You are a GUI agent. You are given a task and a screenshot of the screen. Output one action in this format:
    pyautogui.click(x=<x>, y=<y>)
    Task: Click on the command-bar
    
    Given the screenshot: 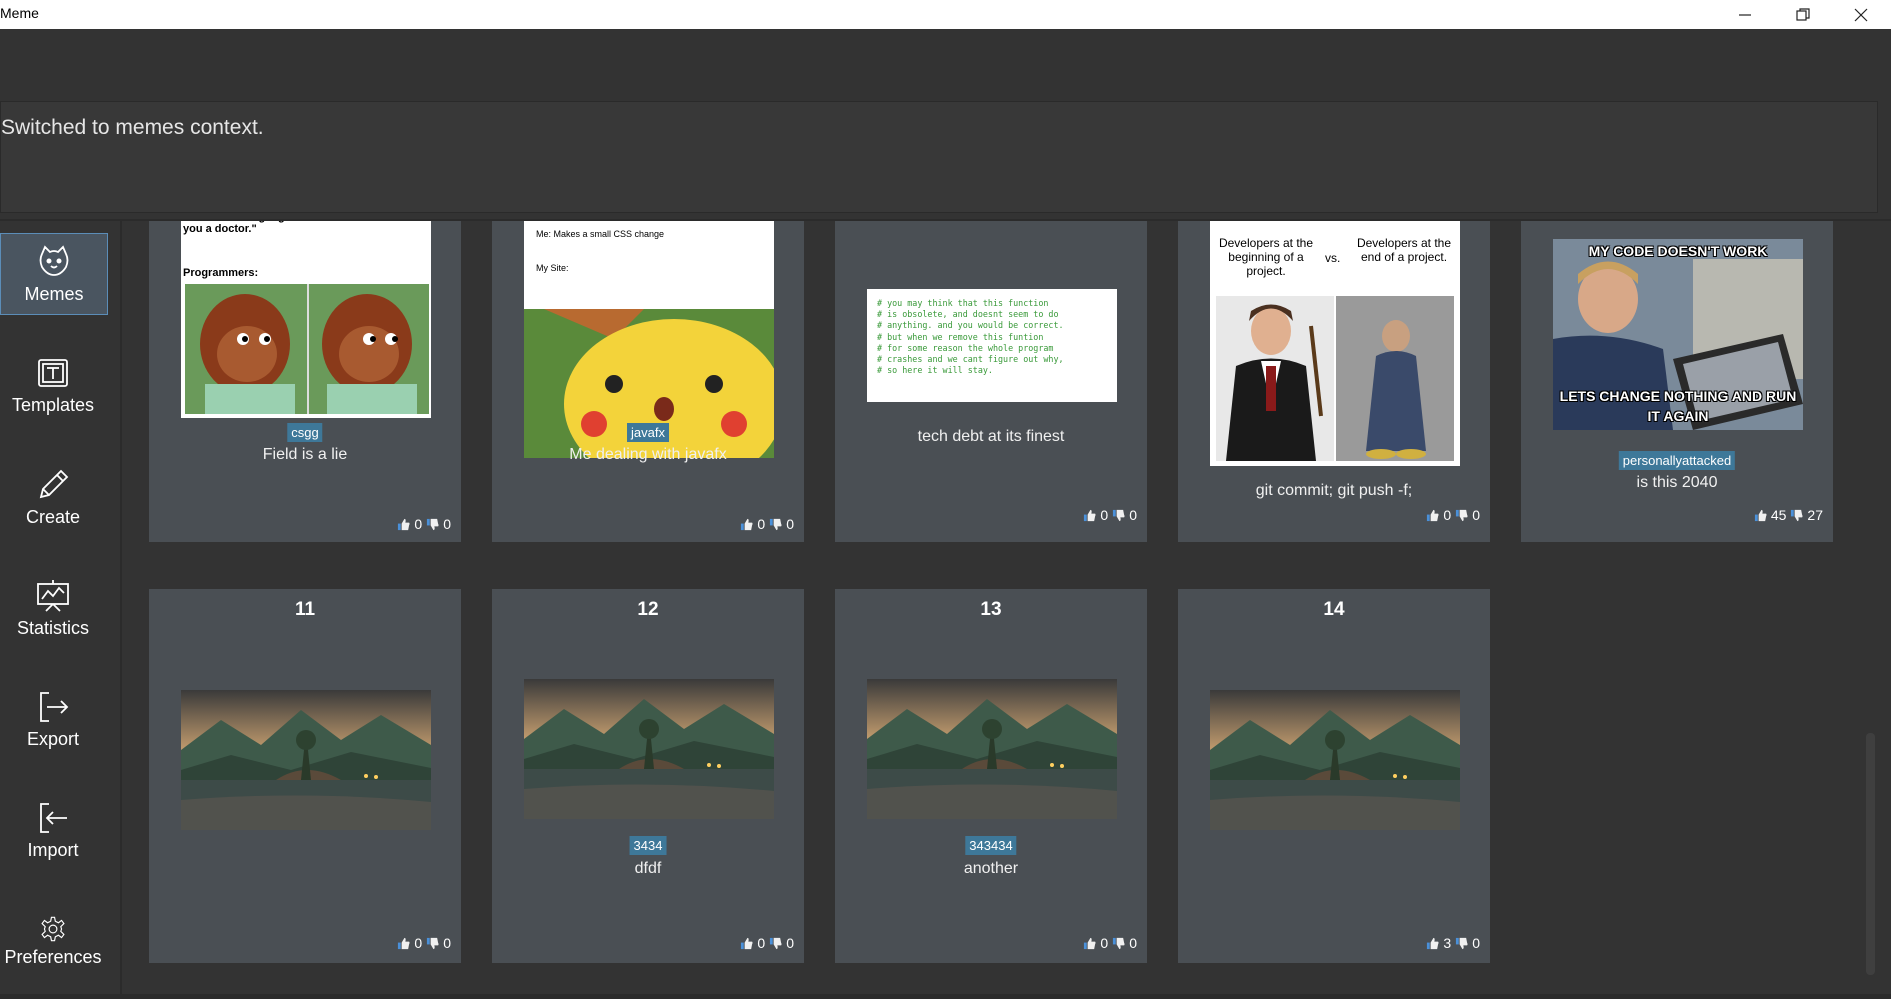 What is the action you would take?
    pyautogui.click(x=945, y=72)
    